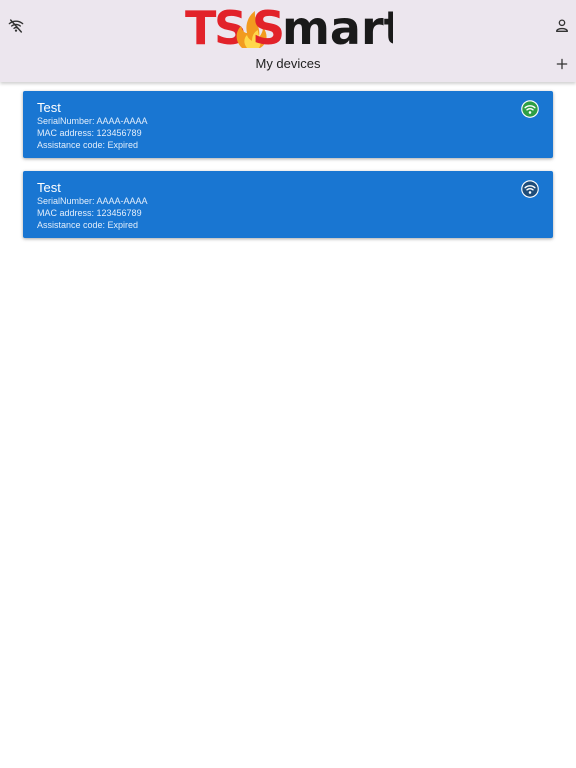  Describe the element at coordinates (562, 26) in the screenshot. I see `person-icon` at that location.